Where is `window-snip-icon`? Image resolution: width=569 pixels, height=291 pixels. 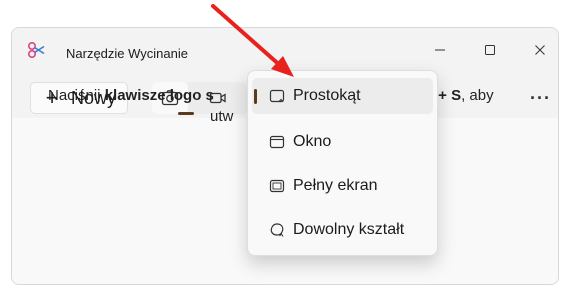
window-snip-icon is located at coordinates (277, 142).